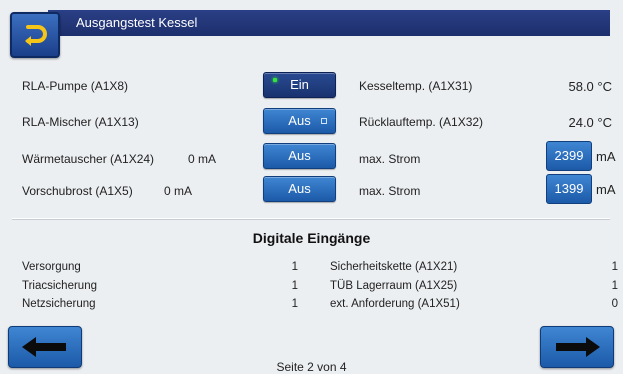 This screenshot has width=623, height=374. I want to click on max-strom-label-2: max. Strom, so click(390, 191).